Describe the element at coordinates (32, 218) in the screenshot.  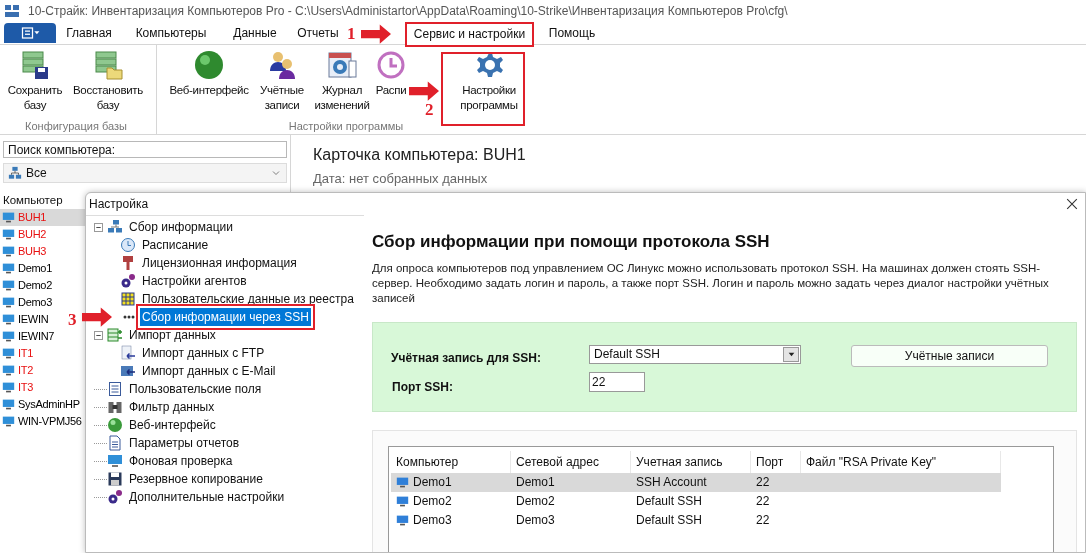
I see `computer-name: BUH1` at that location.